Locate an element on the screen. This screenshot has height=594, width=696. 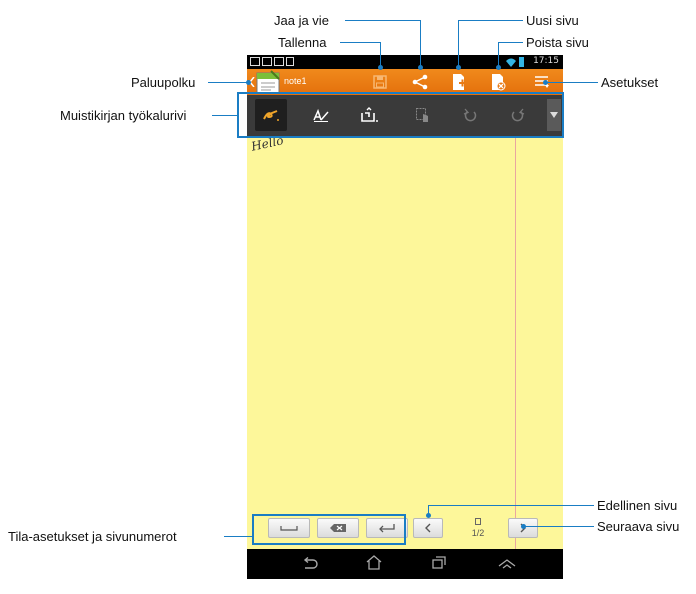
image-notification-icon is located at coordinates (255, 61).